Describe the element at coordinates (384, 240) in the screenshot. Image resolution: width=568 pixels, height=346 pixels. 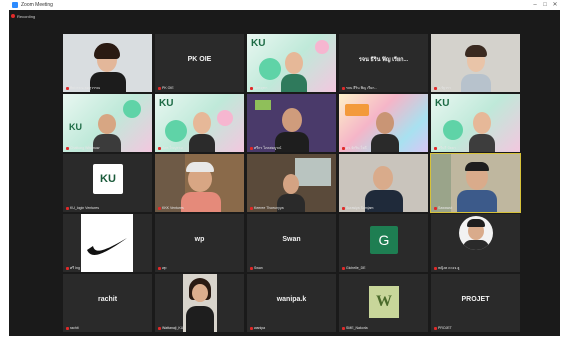
I see `avatar-initial: G` at that location.